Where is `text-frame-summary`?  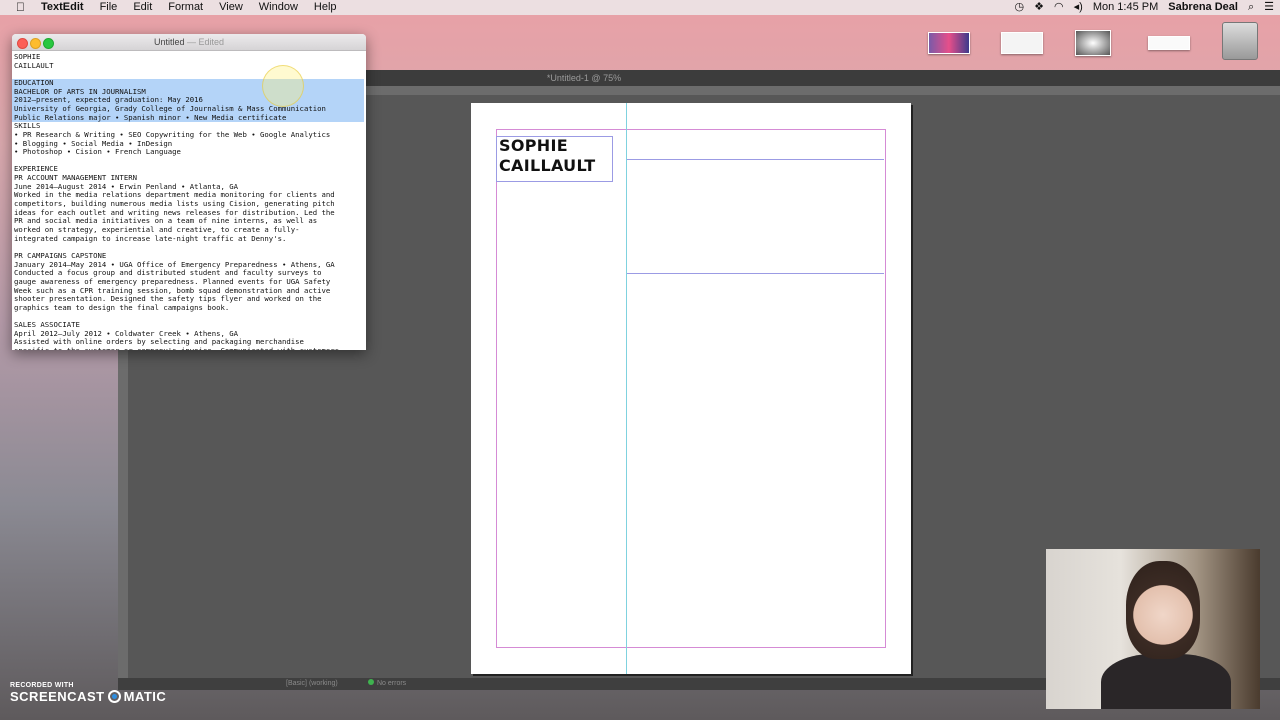 text-frame-summary is located at coordinates (755, 217).